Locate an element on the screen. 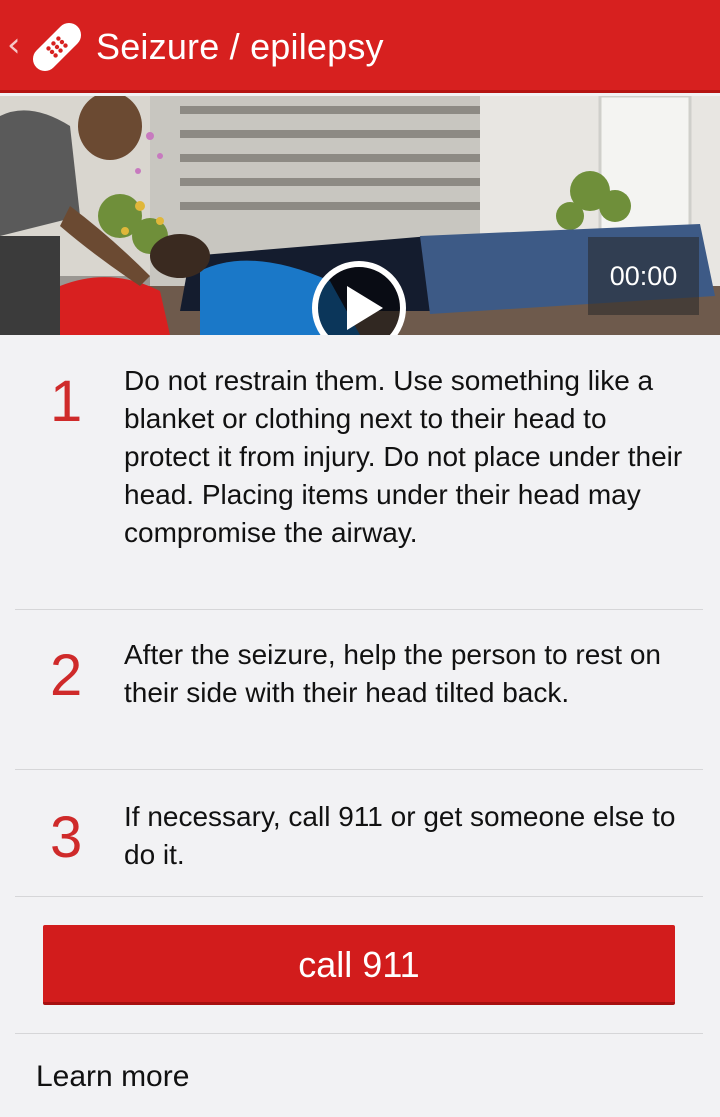 The height and width of the screenshot is (1117, 720). video-timestamp: 00:00 is located at coordinates (643, 276).